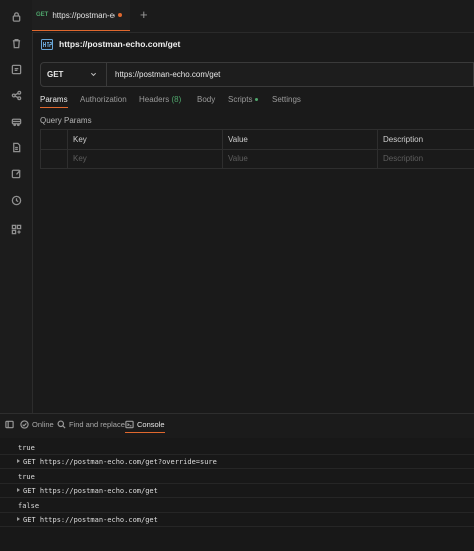 This screenshot has width=474, height=551. Describe the element at coordinates (83, 15) in the screenshot. I see `tab-title: https://postman-echo.c` at that location.